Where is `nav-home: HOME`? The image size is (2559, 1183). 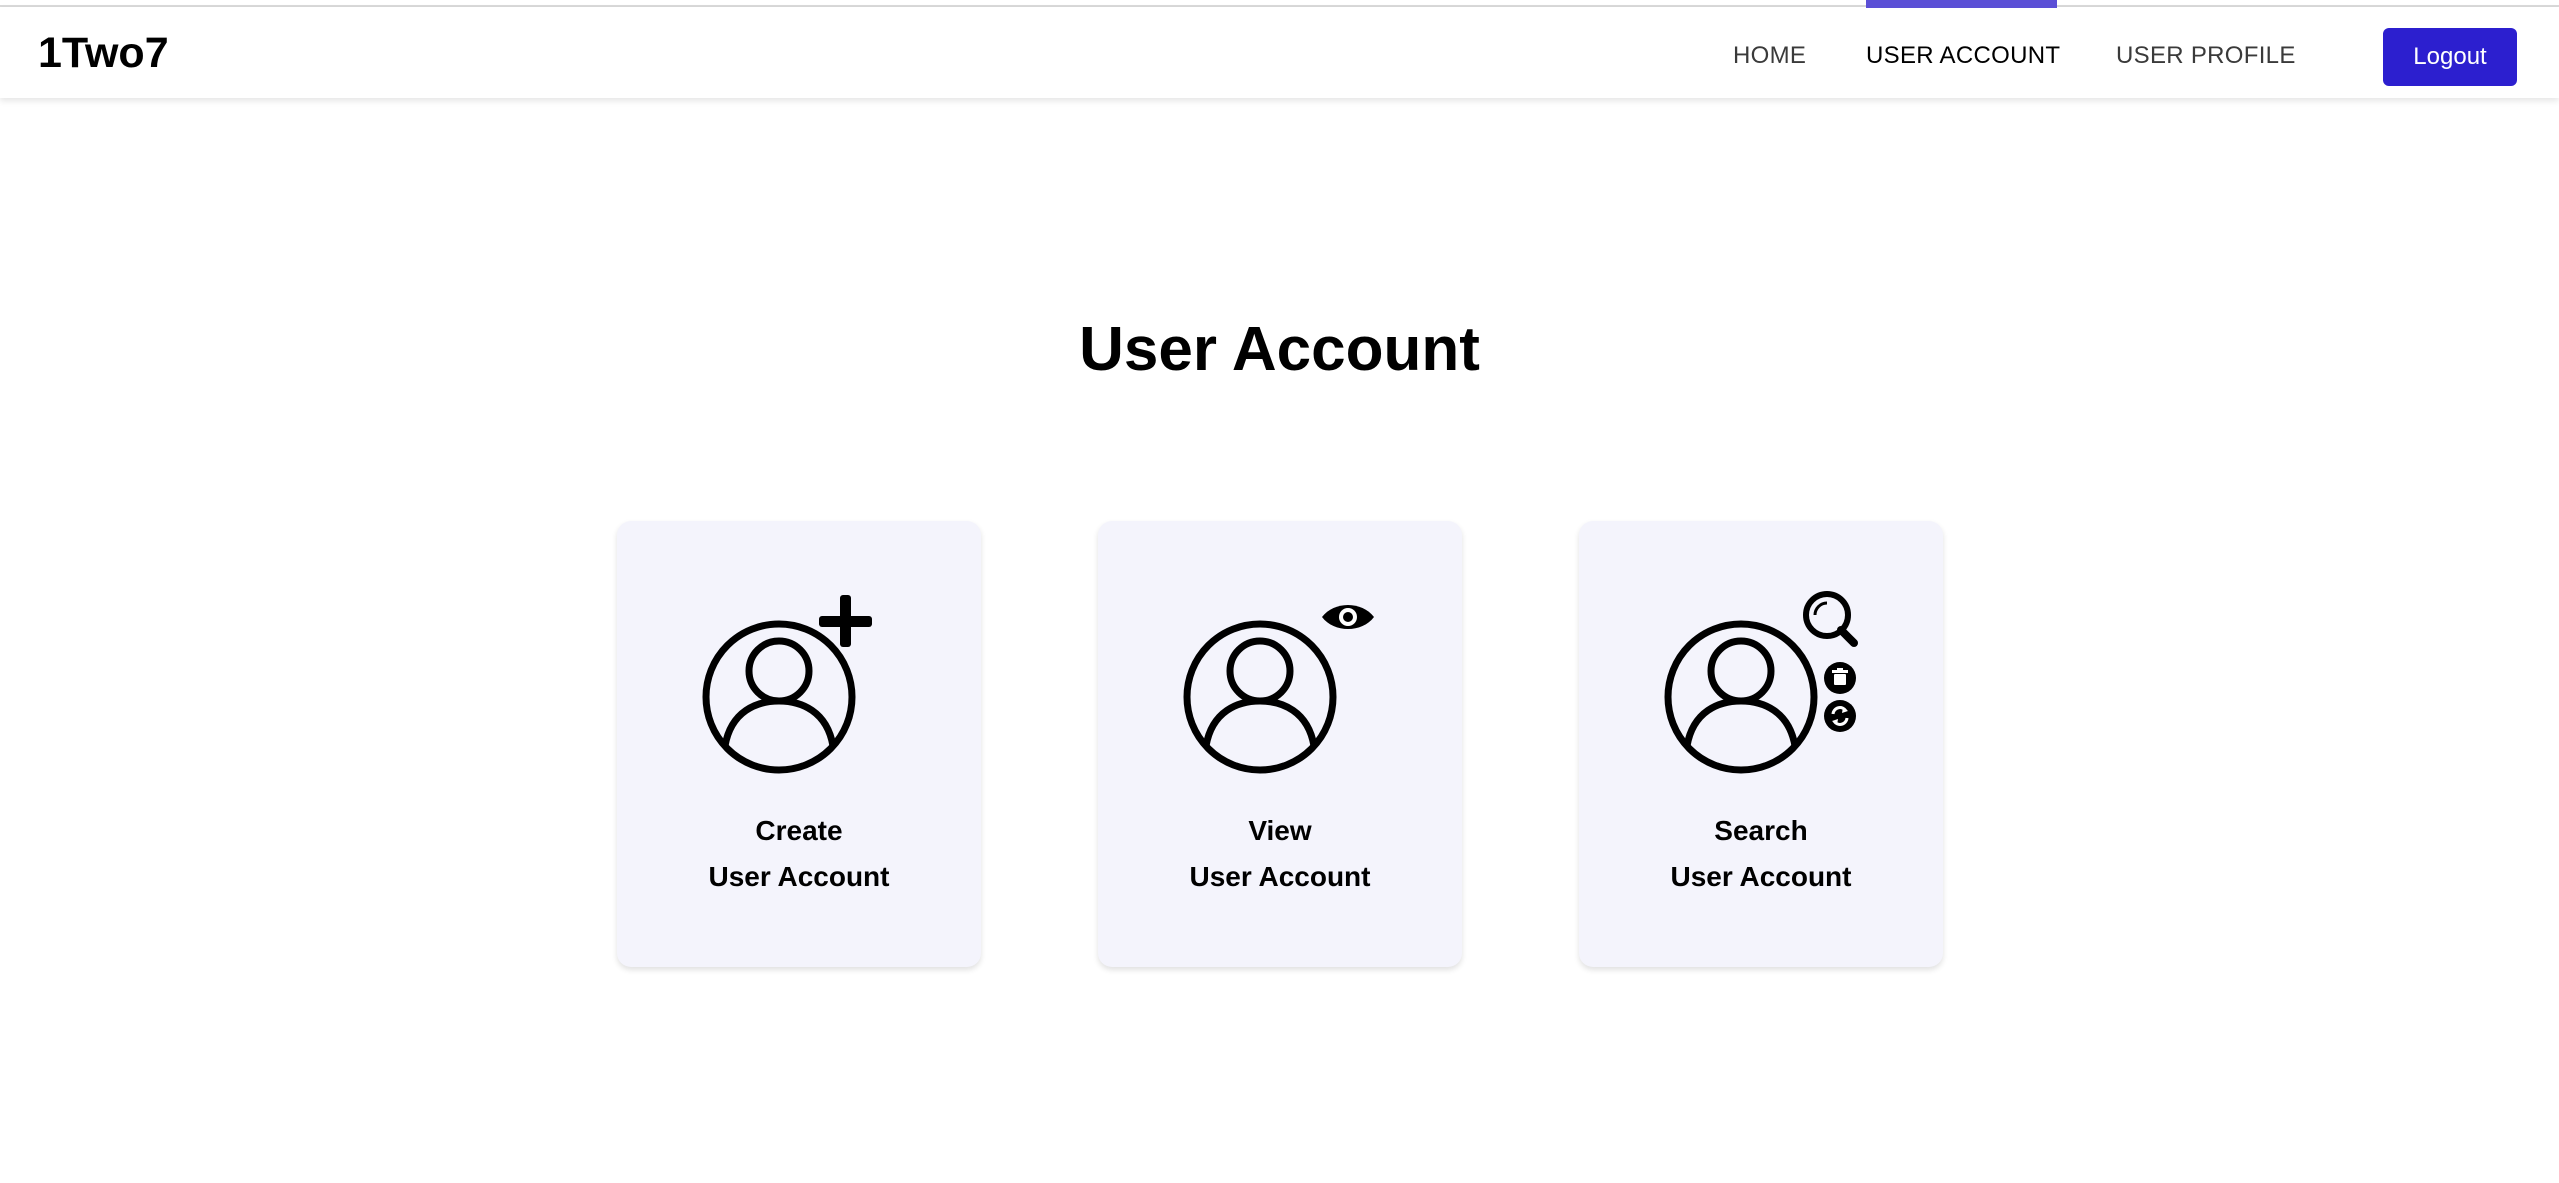 nav-home: HOME is located at coordinates (1769, 56).